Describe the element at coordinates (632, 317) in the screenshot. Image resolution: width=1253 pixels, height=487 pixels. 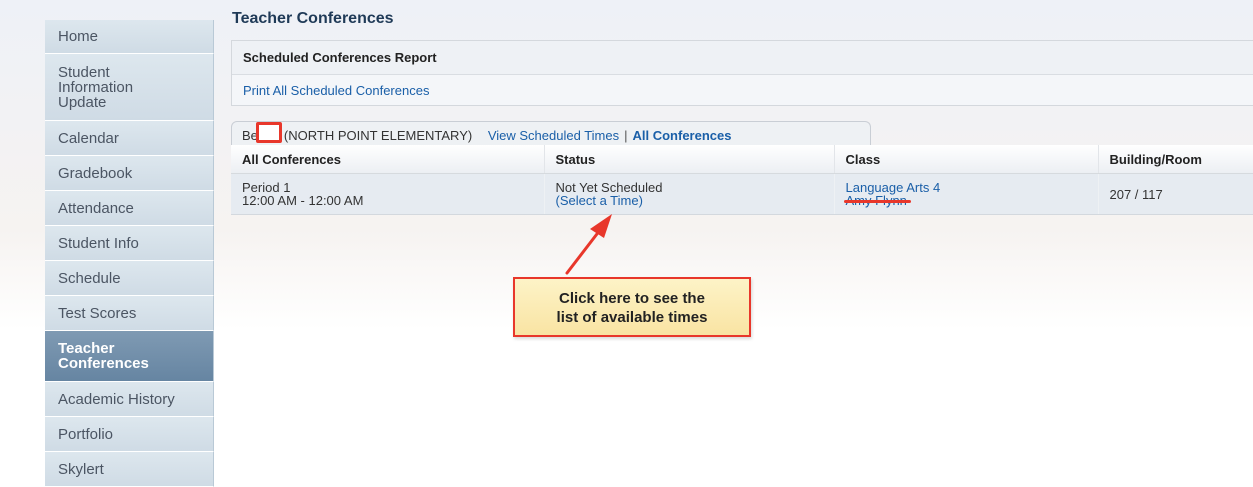
I see `callout-line-2: list of available times` at that location.